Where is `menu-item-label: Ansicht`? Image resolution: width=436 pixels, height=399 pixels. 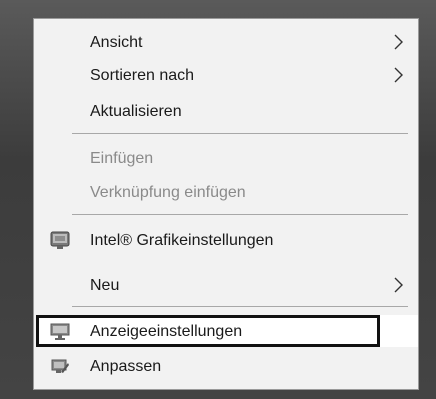 menu-item-label: Ansicht is located at coordinates (116, 42).